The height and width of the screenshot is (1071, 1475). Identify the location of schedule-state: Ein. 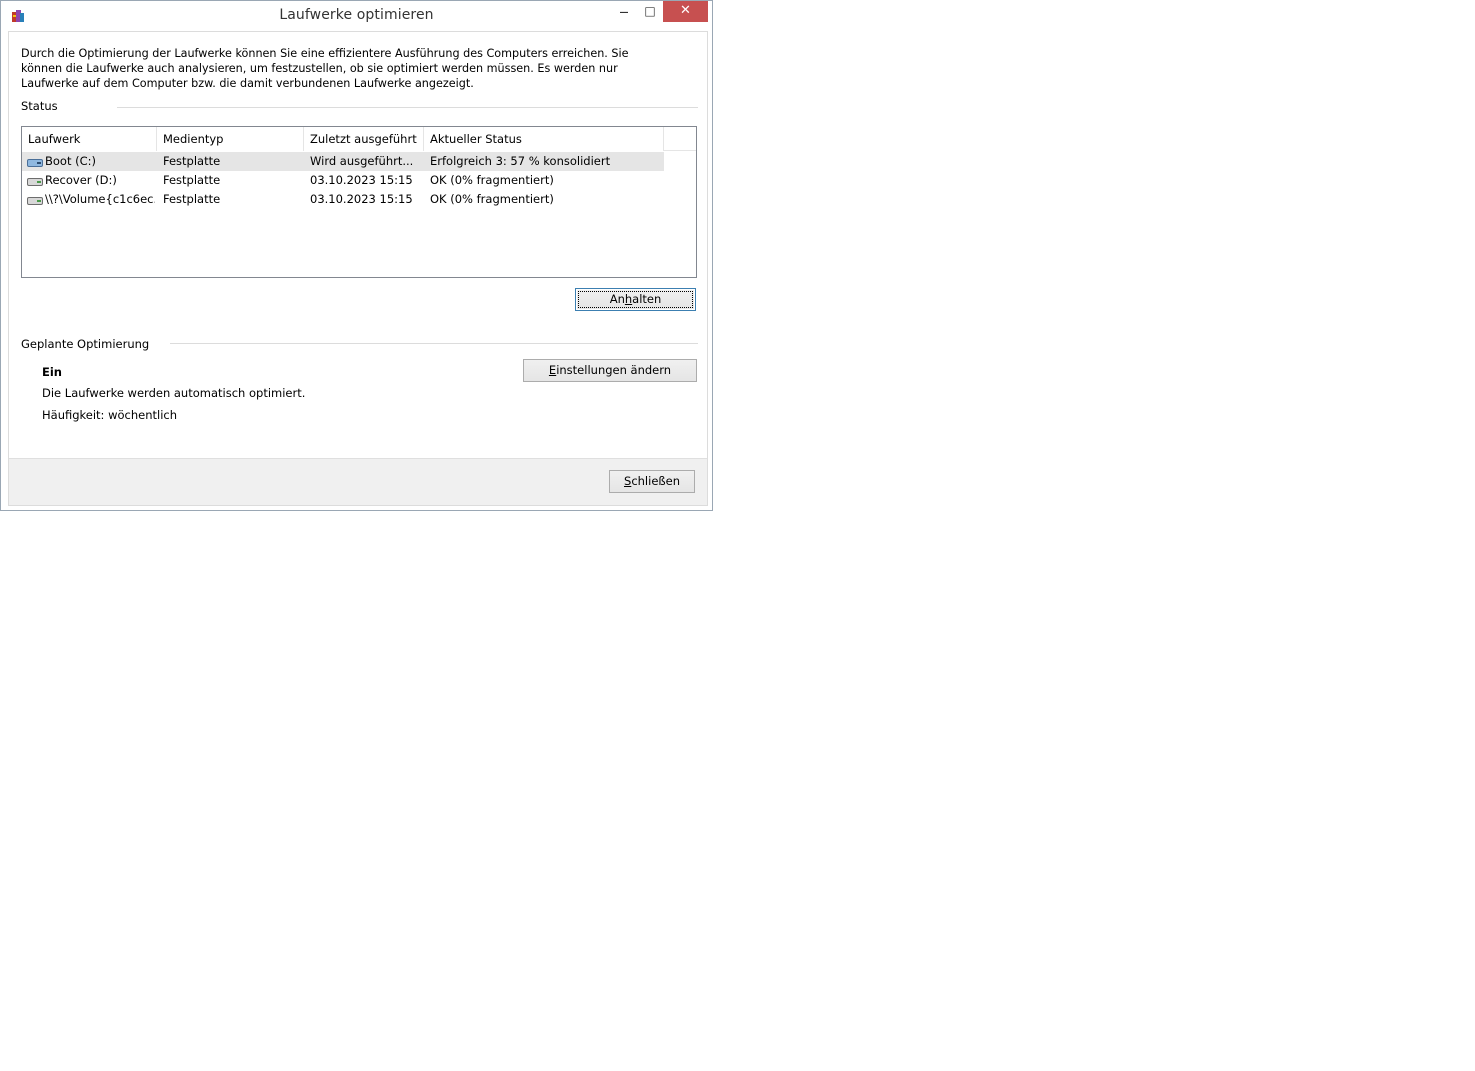
(52, 372).